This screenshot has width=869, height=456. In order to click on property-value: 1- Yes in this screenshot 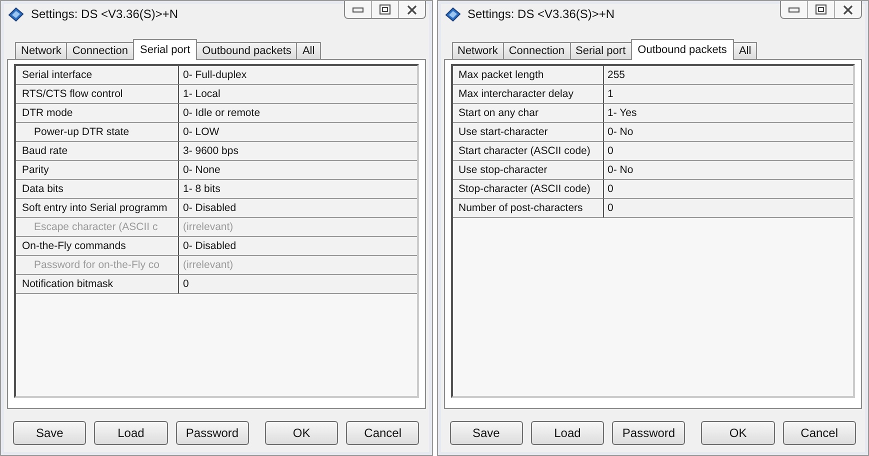, I will do `click(728, 113)`.